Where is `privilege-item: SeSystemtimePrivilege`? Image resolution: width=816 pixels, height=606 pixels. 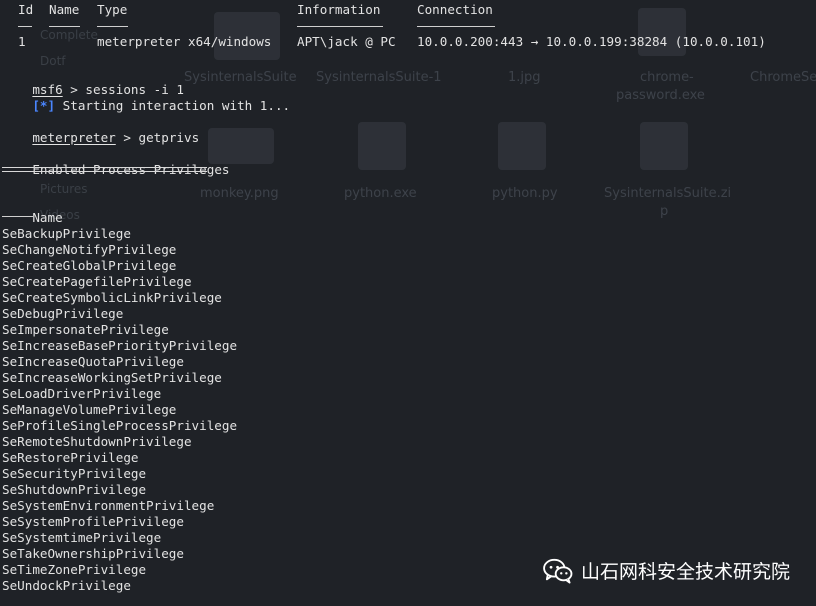 privilege-item: SeSystemtimePrivilege is located at coordinates (82, 537).